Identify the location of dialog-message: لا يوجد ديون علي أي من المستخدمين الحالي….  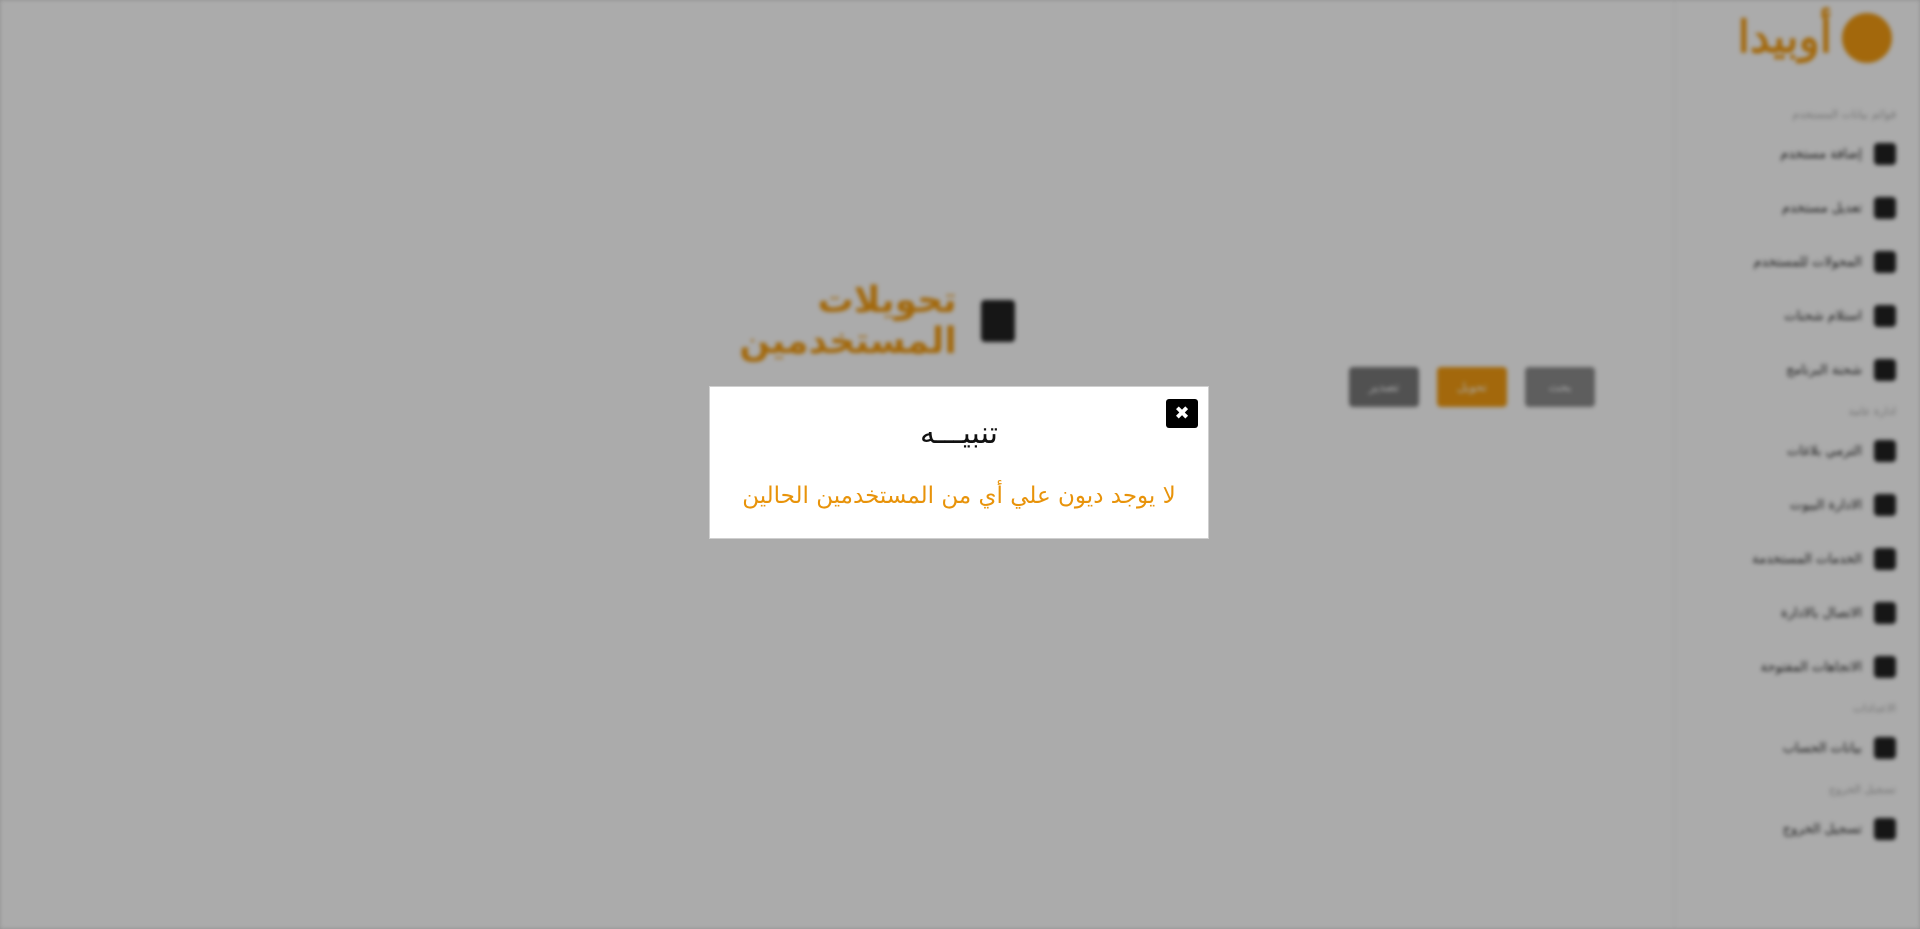
(959, 496).